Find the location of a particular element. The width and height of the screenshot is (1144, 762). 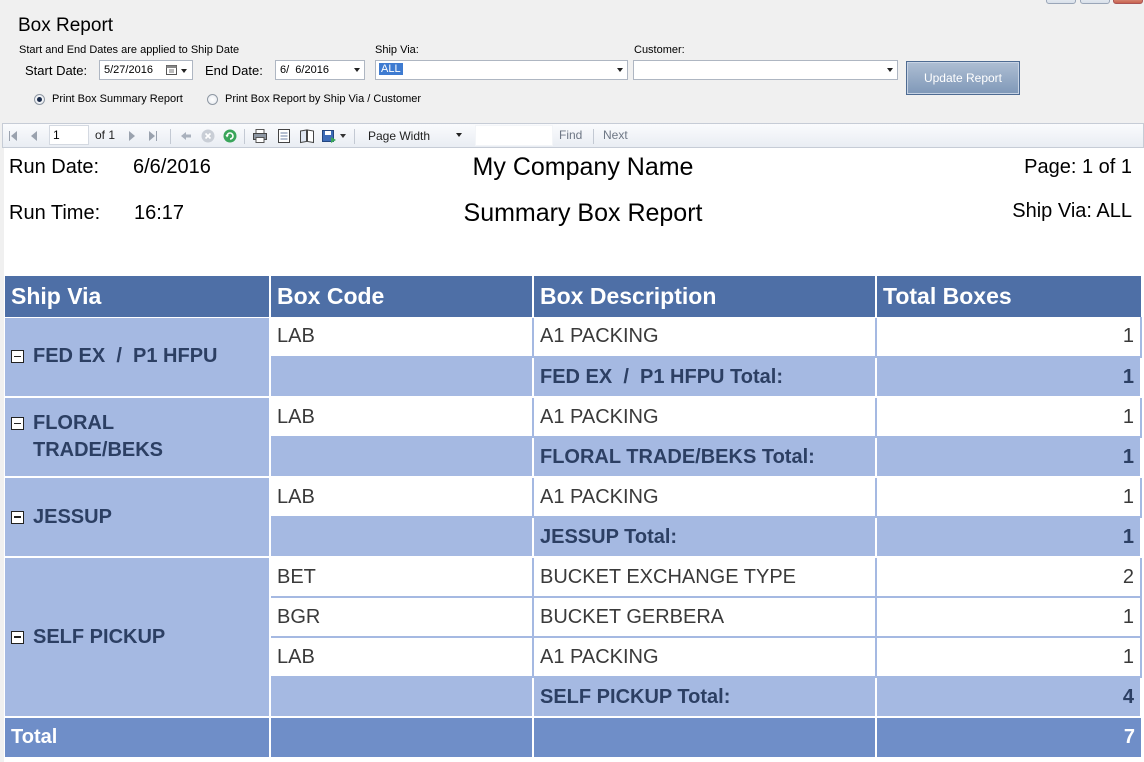

export-icon is located at coordinates (329, 136).